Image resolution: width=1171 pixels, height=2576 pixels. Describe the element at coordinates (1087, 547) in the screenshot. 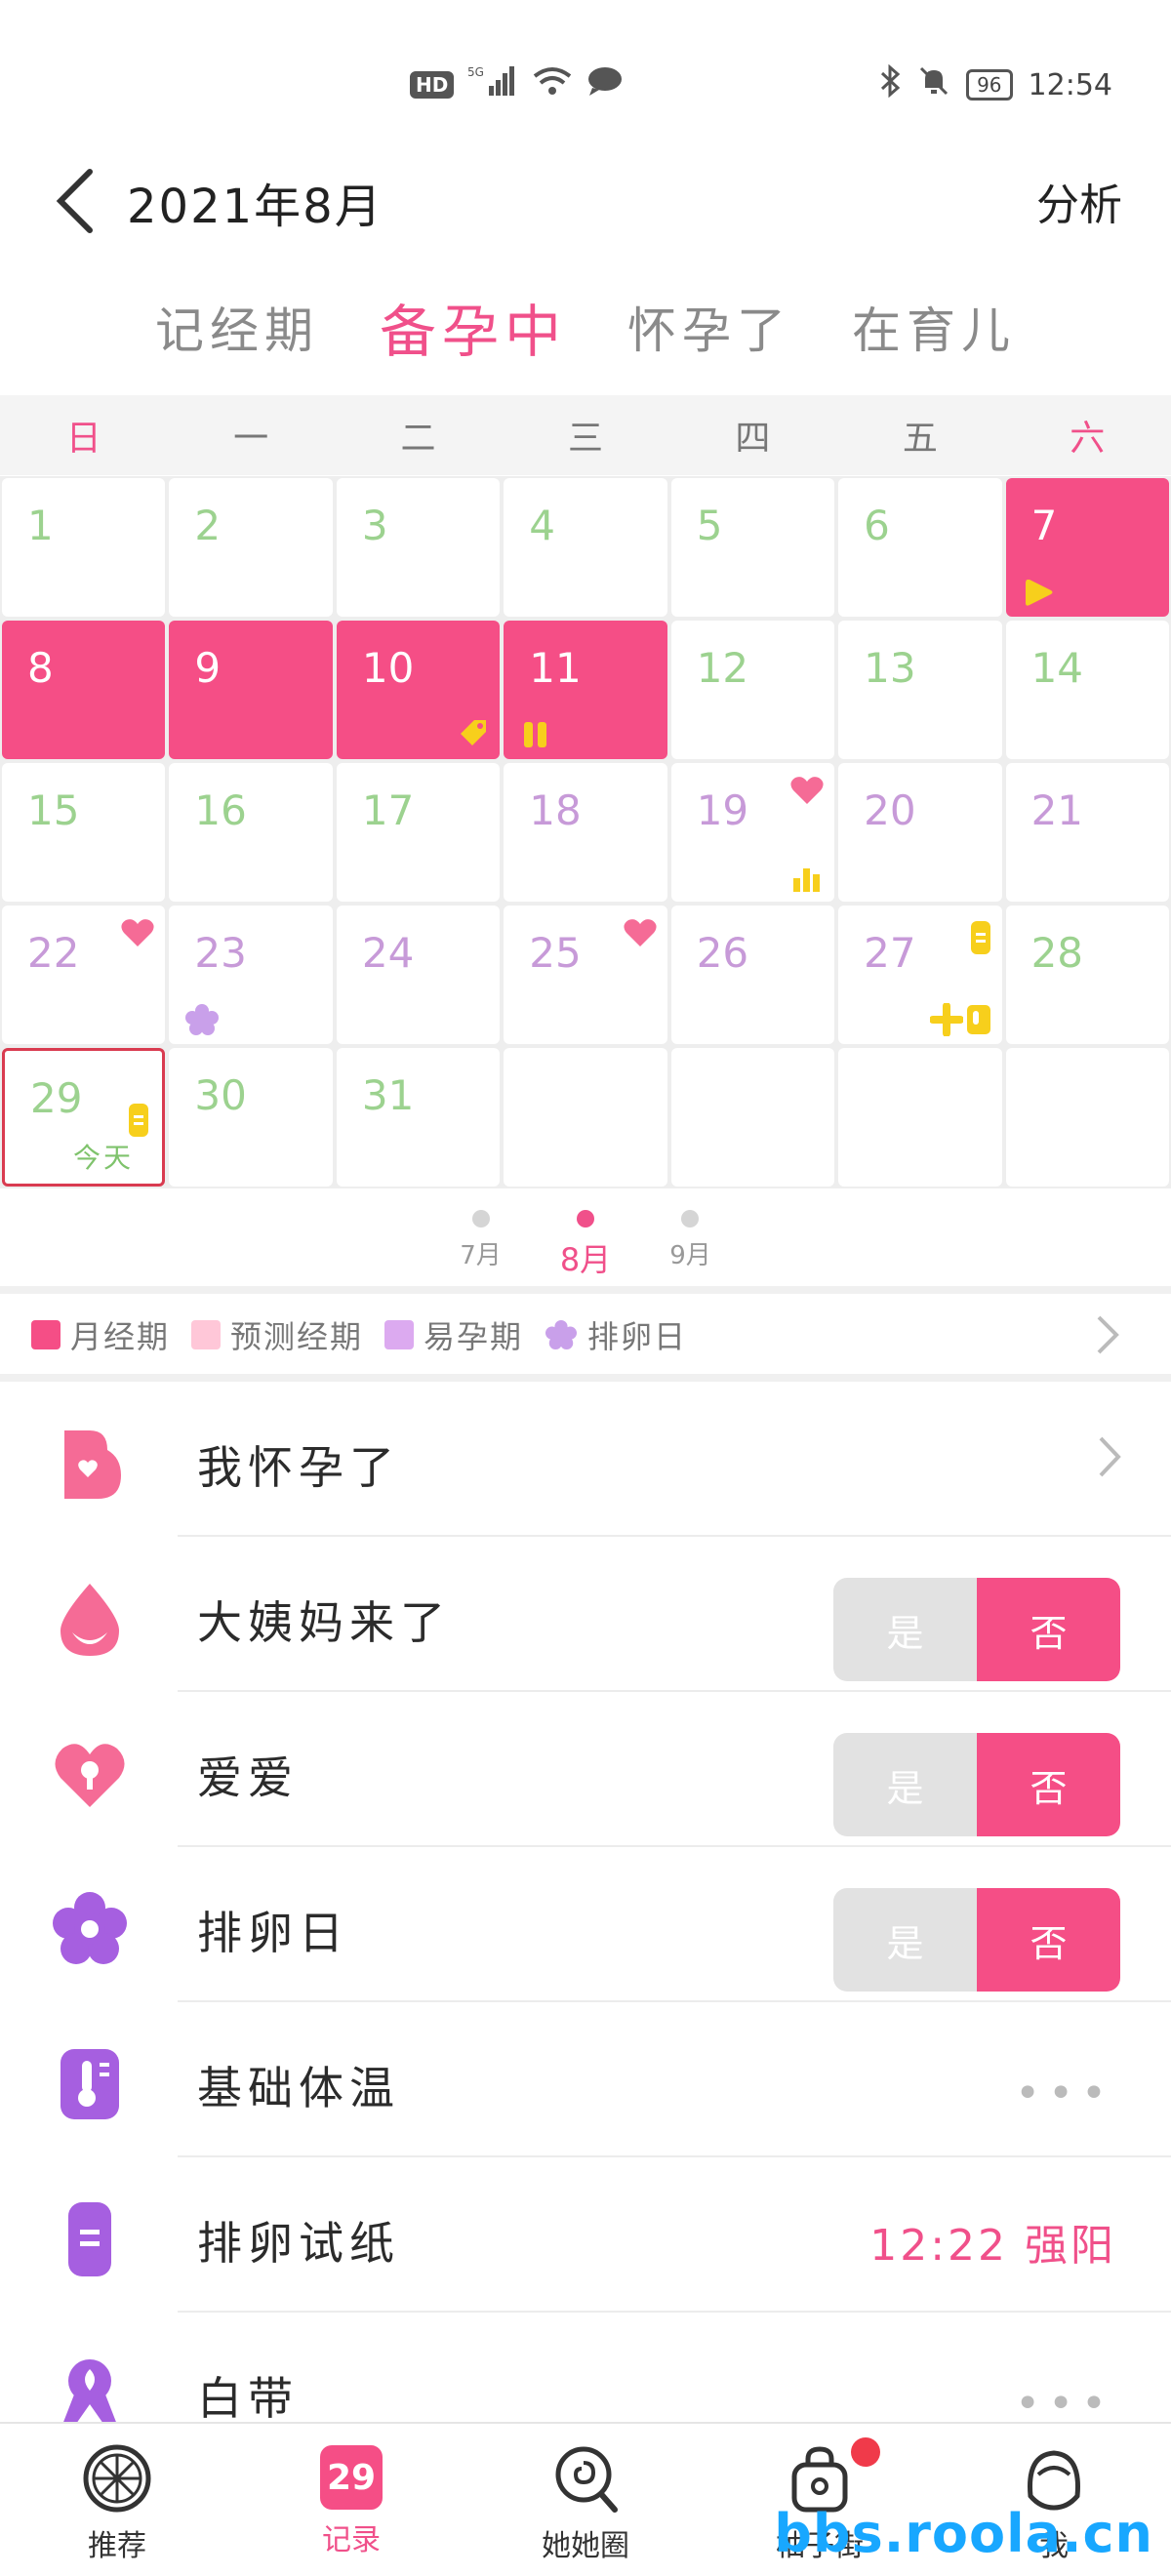

I see `calendar-day: 7` at that location.